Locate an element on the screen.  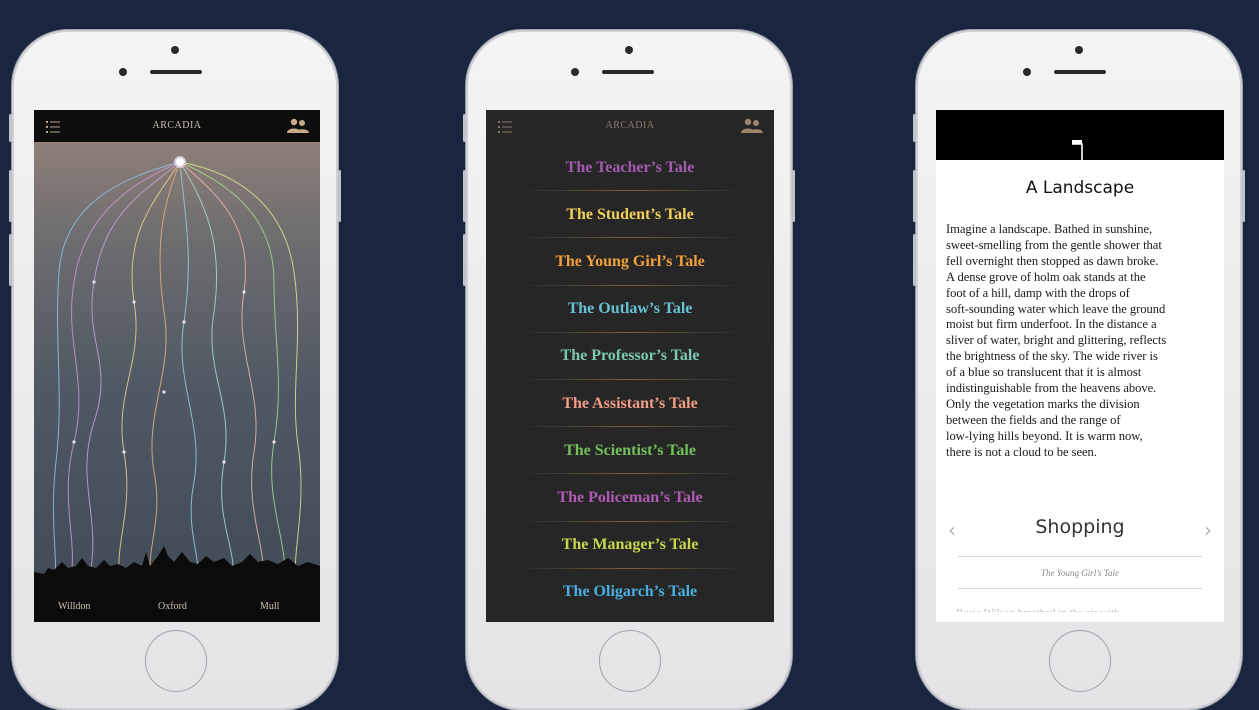
story-line: Imagine a landscape. Bathed in sunshine, is located at coordinates (1049, 229).